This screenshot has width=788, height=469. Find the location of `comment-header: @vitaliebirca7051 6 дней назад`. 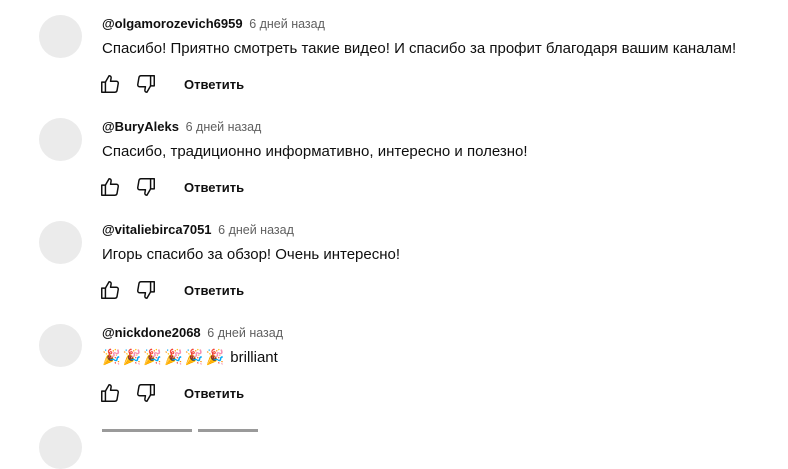

comment-header: @vitaliebirca7051 6 дней назад is located at coordinates (198, 230).